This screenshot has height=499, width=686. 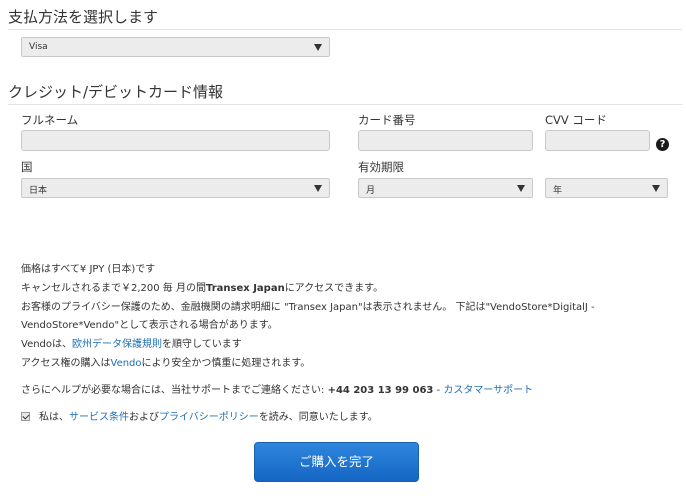 I want to click on expiry-month-select: 月, so click(x=445, y=188).